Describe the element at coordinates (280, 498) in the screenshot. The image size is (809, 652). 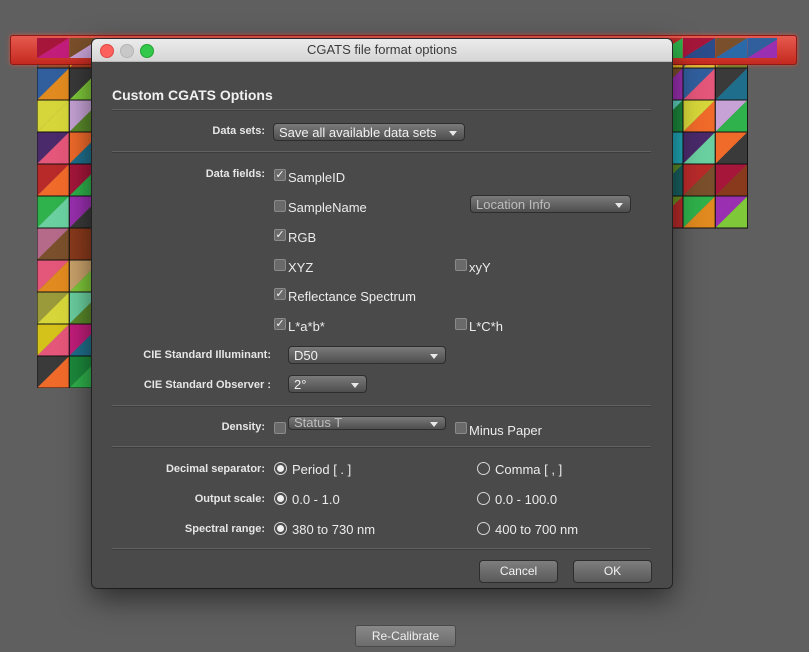
I see `scale-1-radio` at that location.